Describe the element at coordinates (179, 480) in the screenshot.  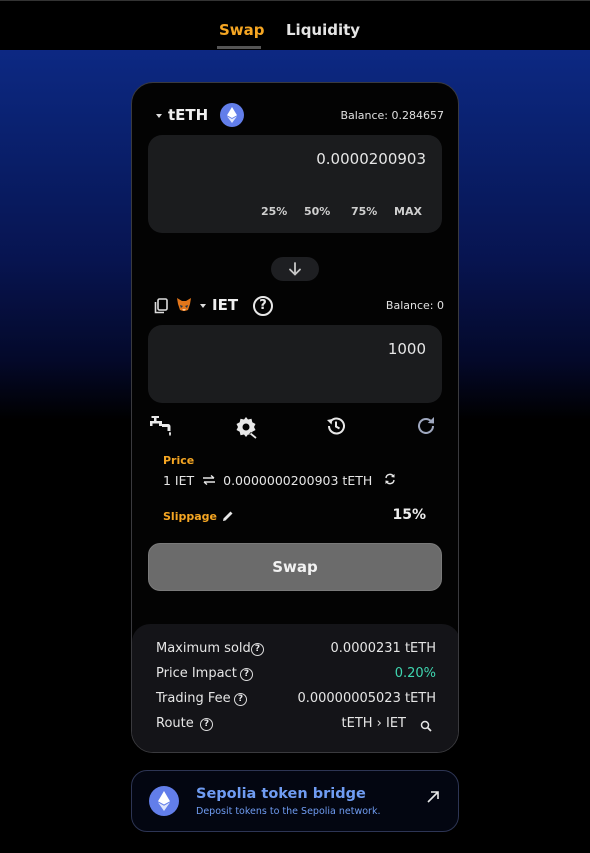
I see `price-base: 1 IET` at that location.